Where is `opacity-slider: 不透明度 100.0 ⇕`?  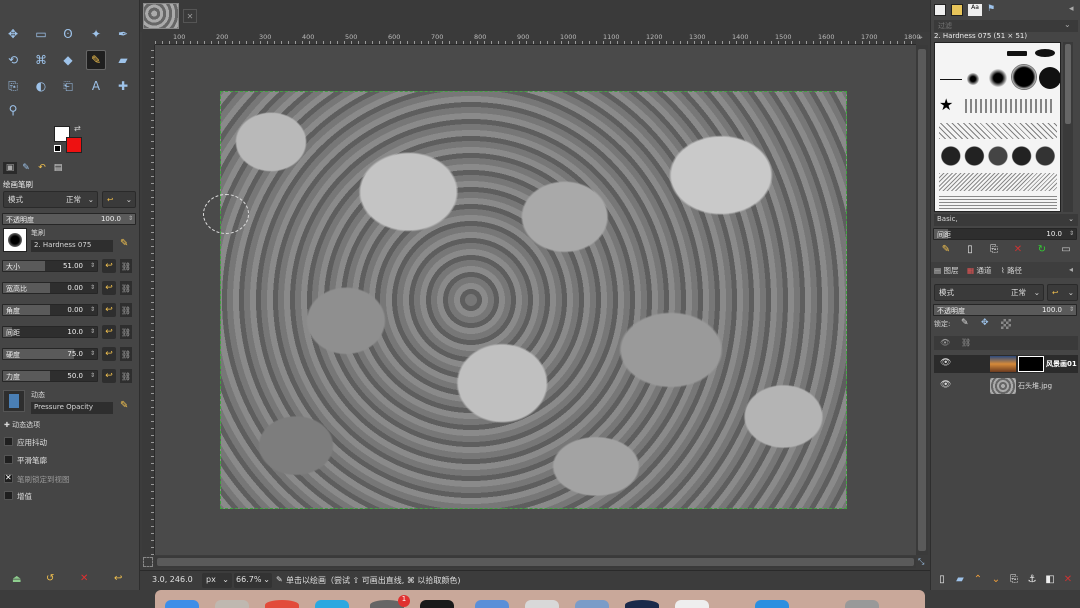 opacity-slider: 不透明度 100.0 ⇕ is located at coordinates (69, 219).